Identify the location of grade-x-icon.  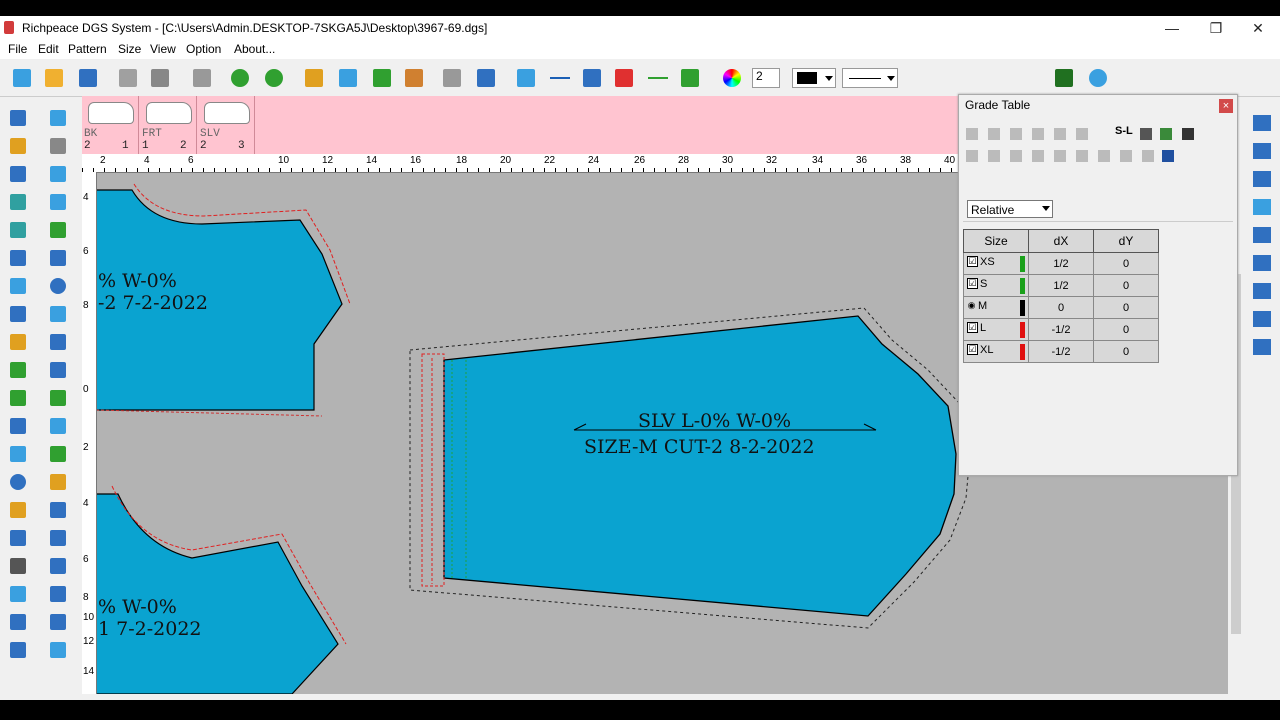
(1060, 134).